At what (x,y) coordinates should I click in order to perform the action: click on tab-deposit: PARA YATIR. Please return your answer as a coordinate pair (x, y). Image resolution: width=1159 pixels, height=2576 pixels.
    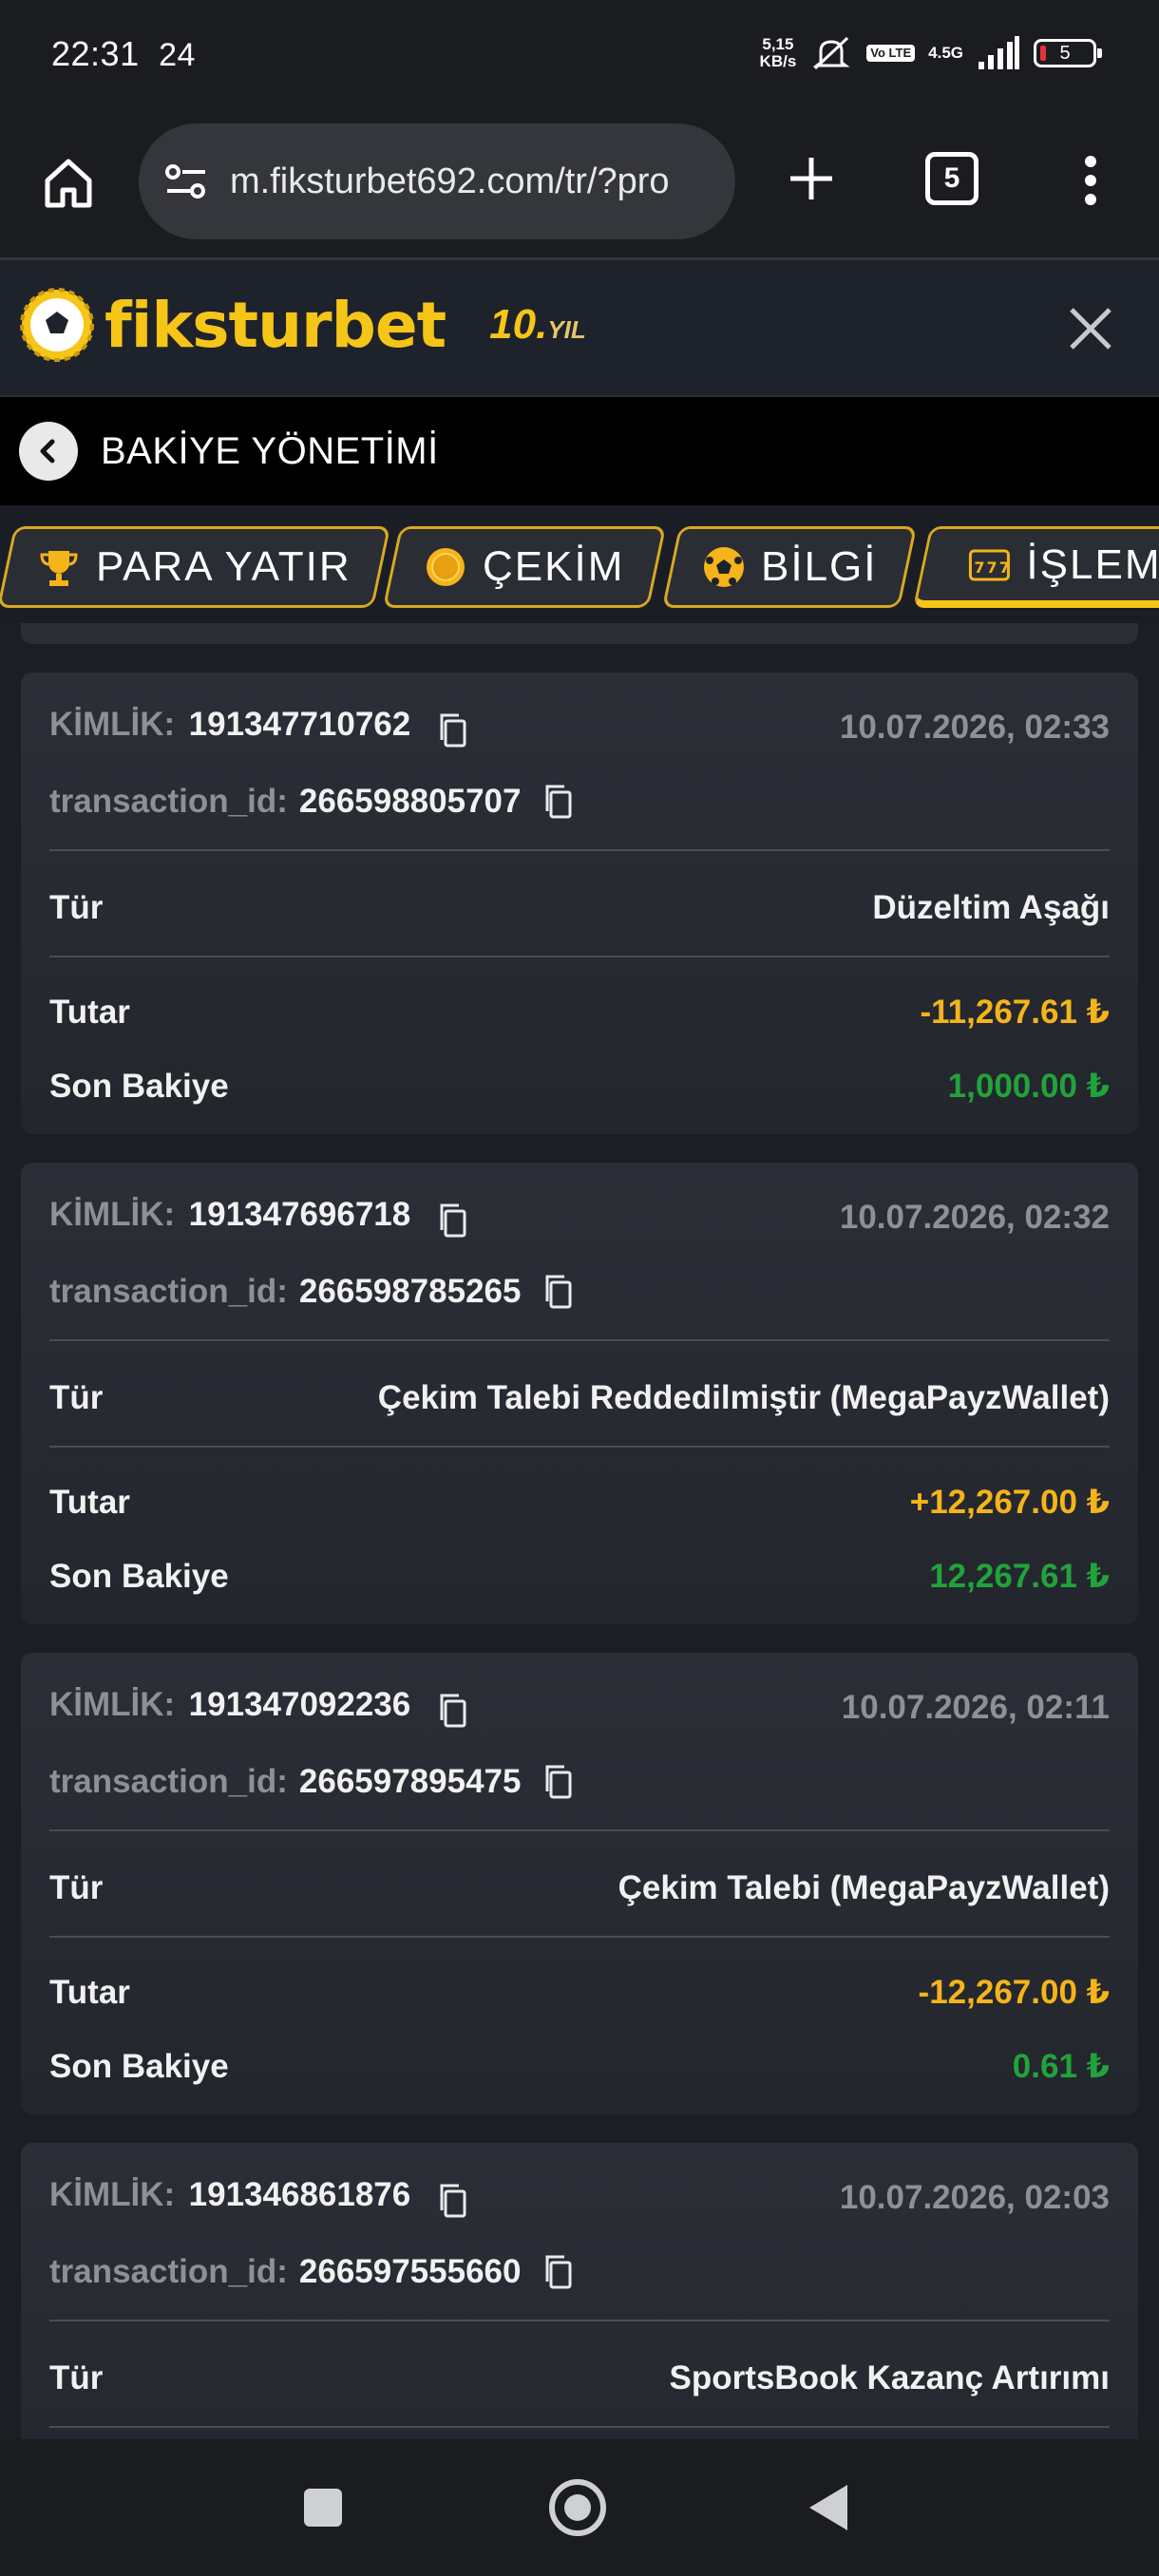
    Looking at the image, I should click on (195, 567).